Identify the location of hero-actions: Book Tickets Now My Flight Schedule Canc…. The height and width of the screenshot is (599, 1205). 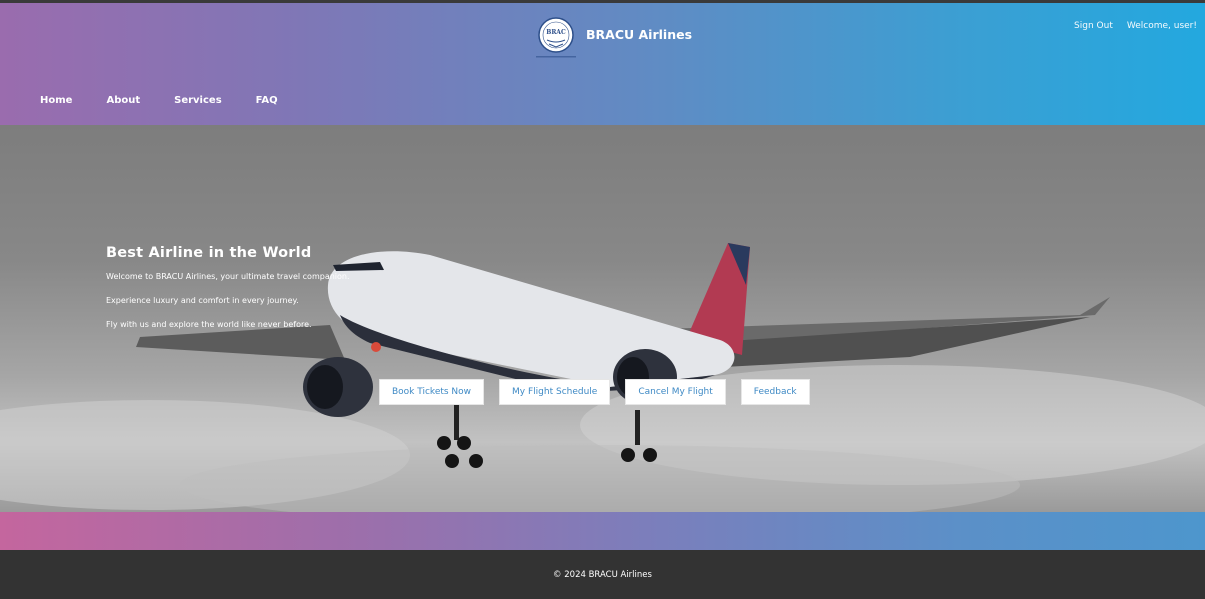
(602, 392).